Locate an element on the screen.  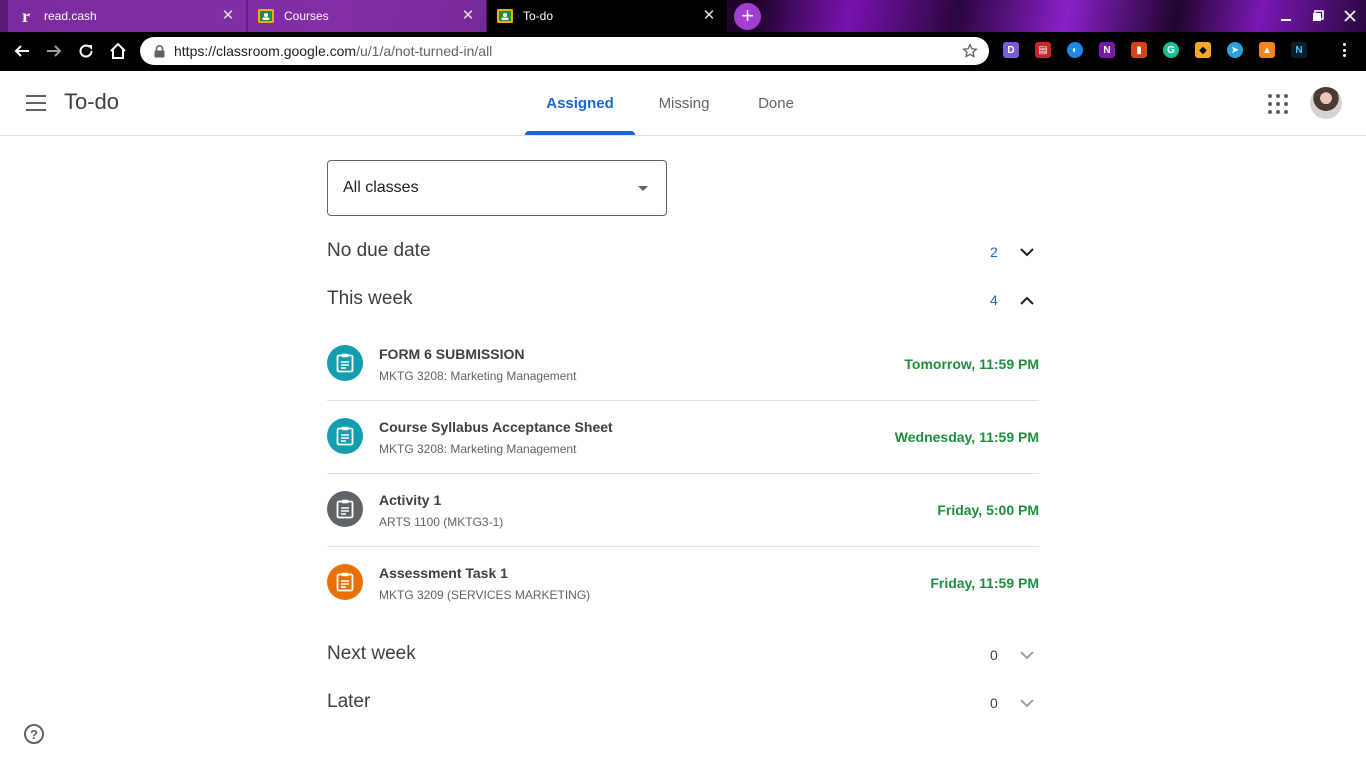
assignment-due: Tomorrow, 11:59 PM is located at coordinates (971, 364).